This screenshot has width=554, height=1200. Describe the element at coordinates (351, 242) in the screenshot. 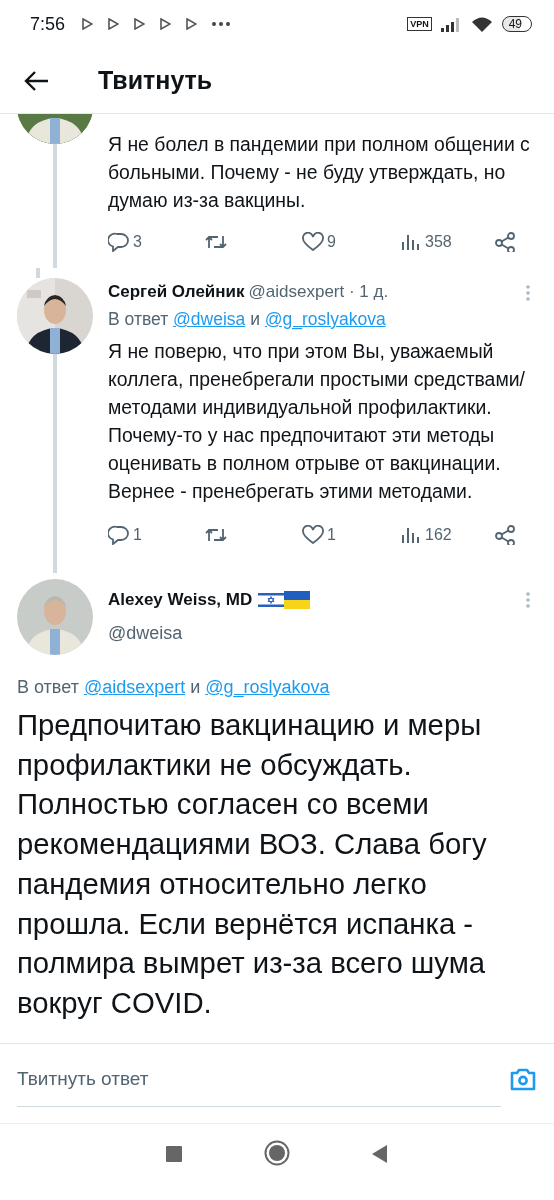

I see `like-button: 9` at that location.